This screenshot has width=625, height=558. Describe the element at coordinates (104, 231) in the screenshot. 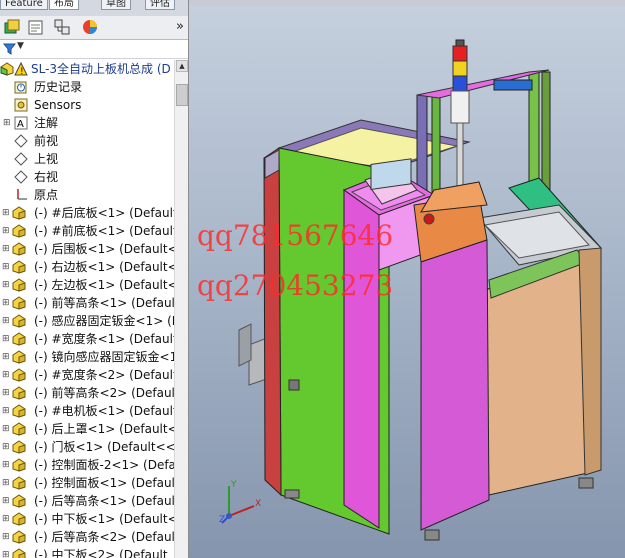

I see `component-label: (-) #前底板<1> (Default<` at that location.